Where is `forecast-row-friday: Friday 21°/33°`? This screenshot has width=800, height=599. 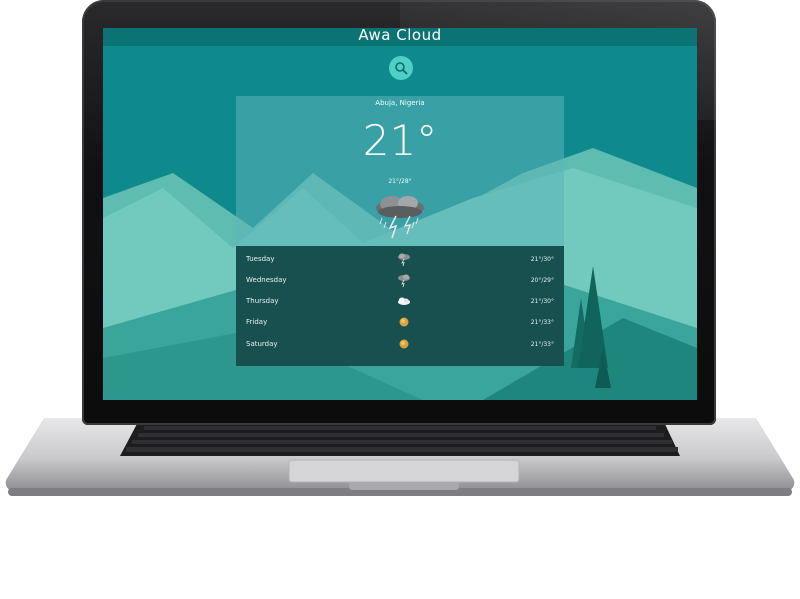 forecast-row-friday: Friday 21°/33° is located at coordinates (400, 322).